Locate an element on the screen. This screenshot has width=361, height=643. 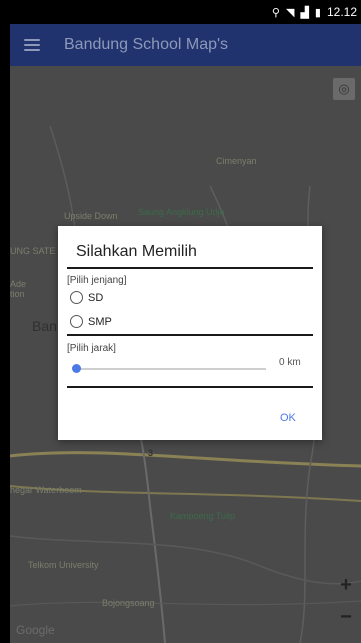
app-bar: Bandung School Map's is located at coordinates (185, 45).